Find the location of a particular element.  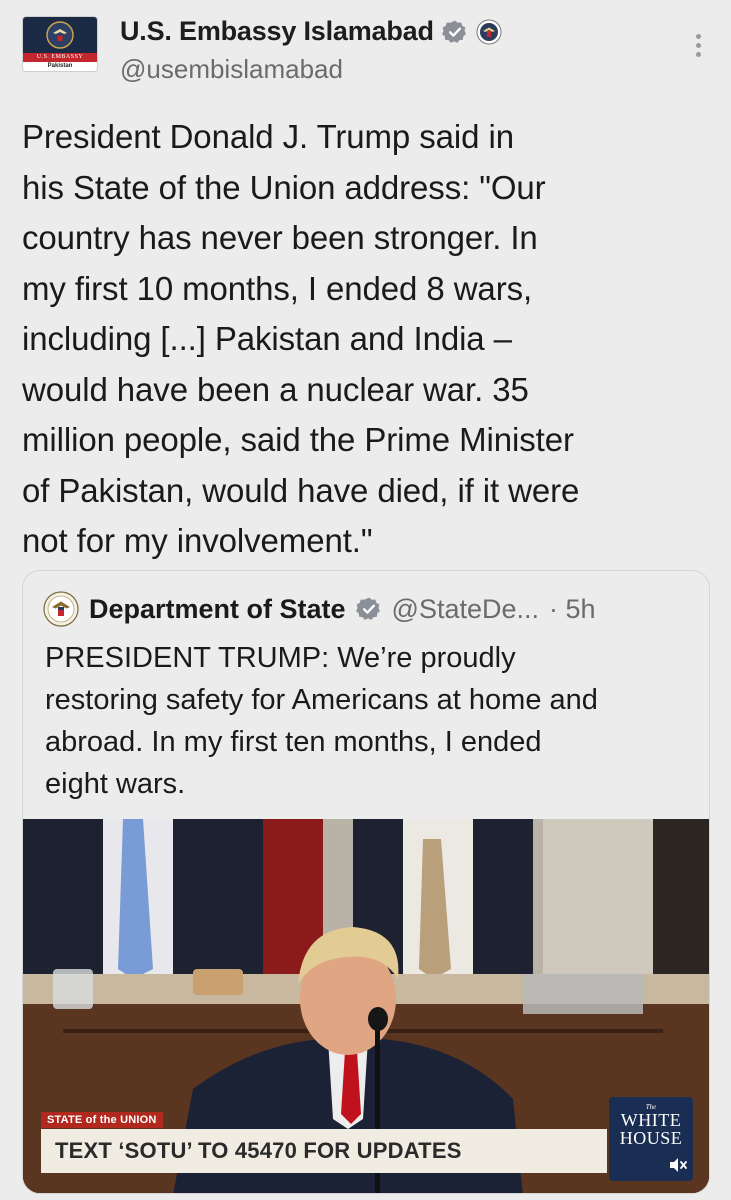

tweet-line: President Donald J. Trump said in is located at coordinates (268, 136).